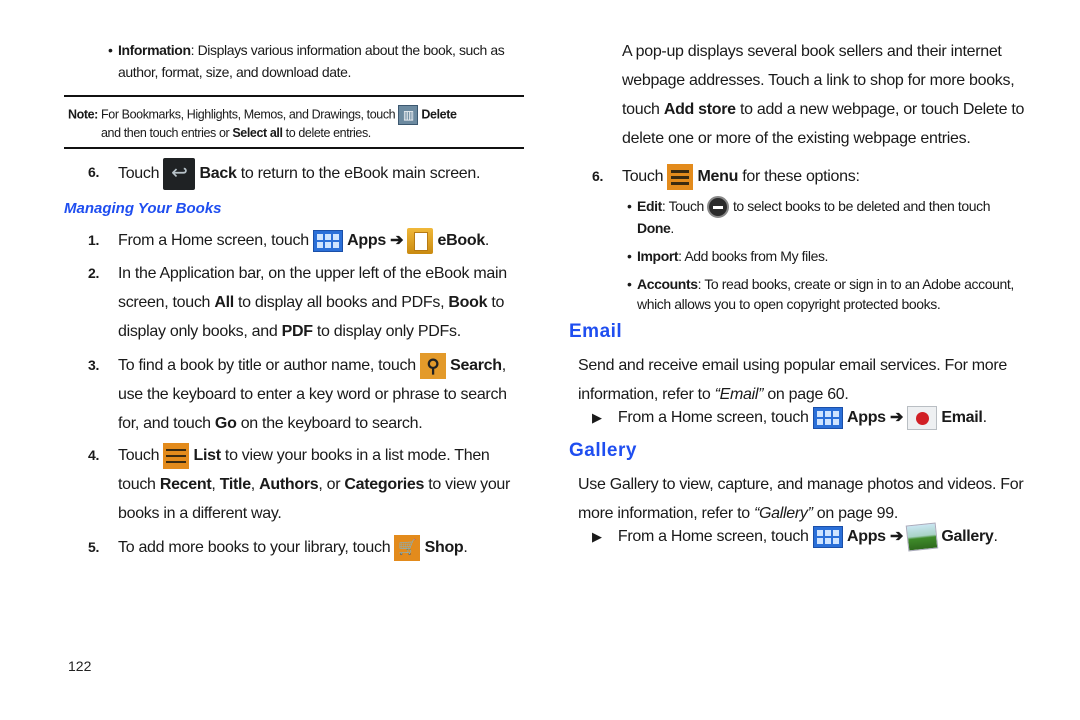  What do you see at coordinates (200, 513) in the screenshot?
I see `step-text: books in a different way.` at bounding box center [200, 513].